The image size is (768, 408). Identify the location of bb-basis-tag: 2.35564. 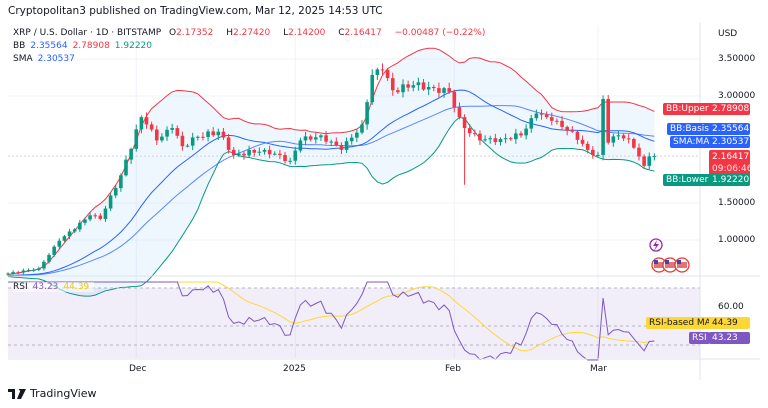
(729, 129).